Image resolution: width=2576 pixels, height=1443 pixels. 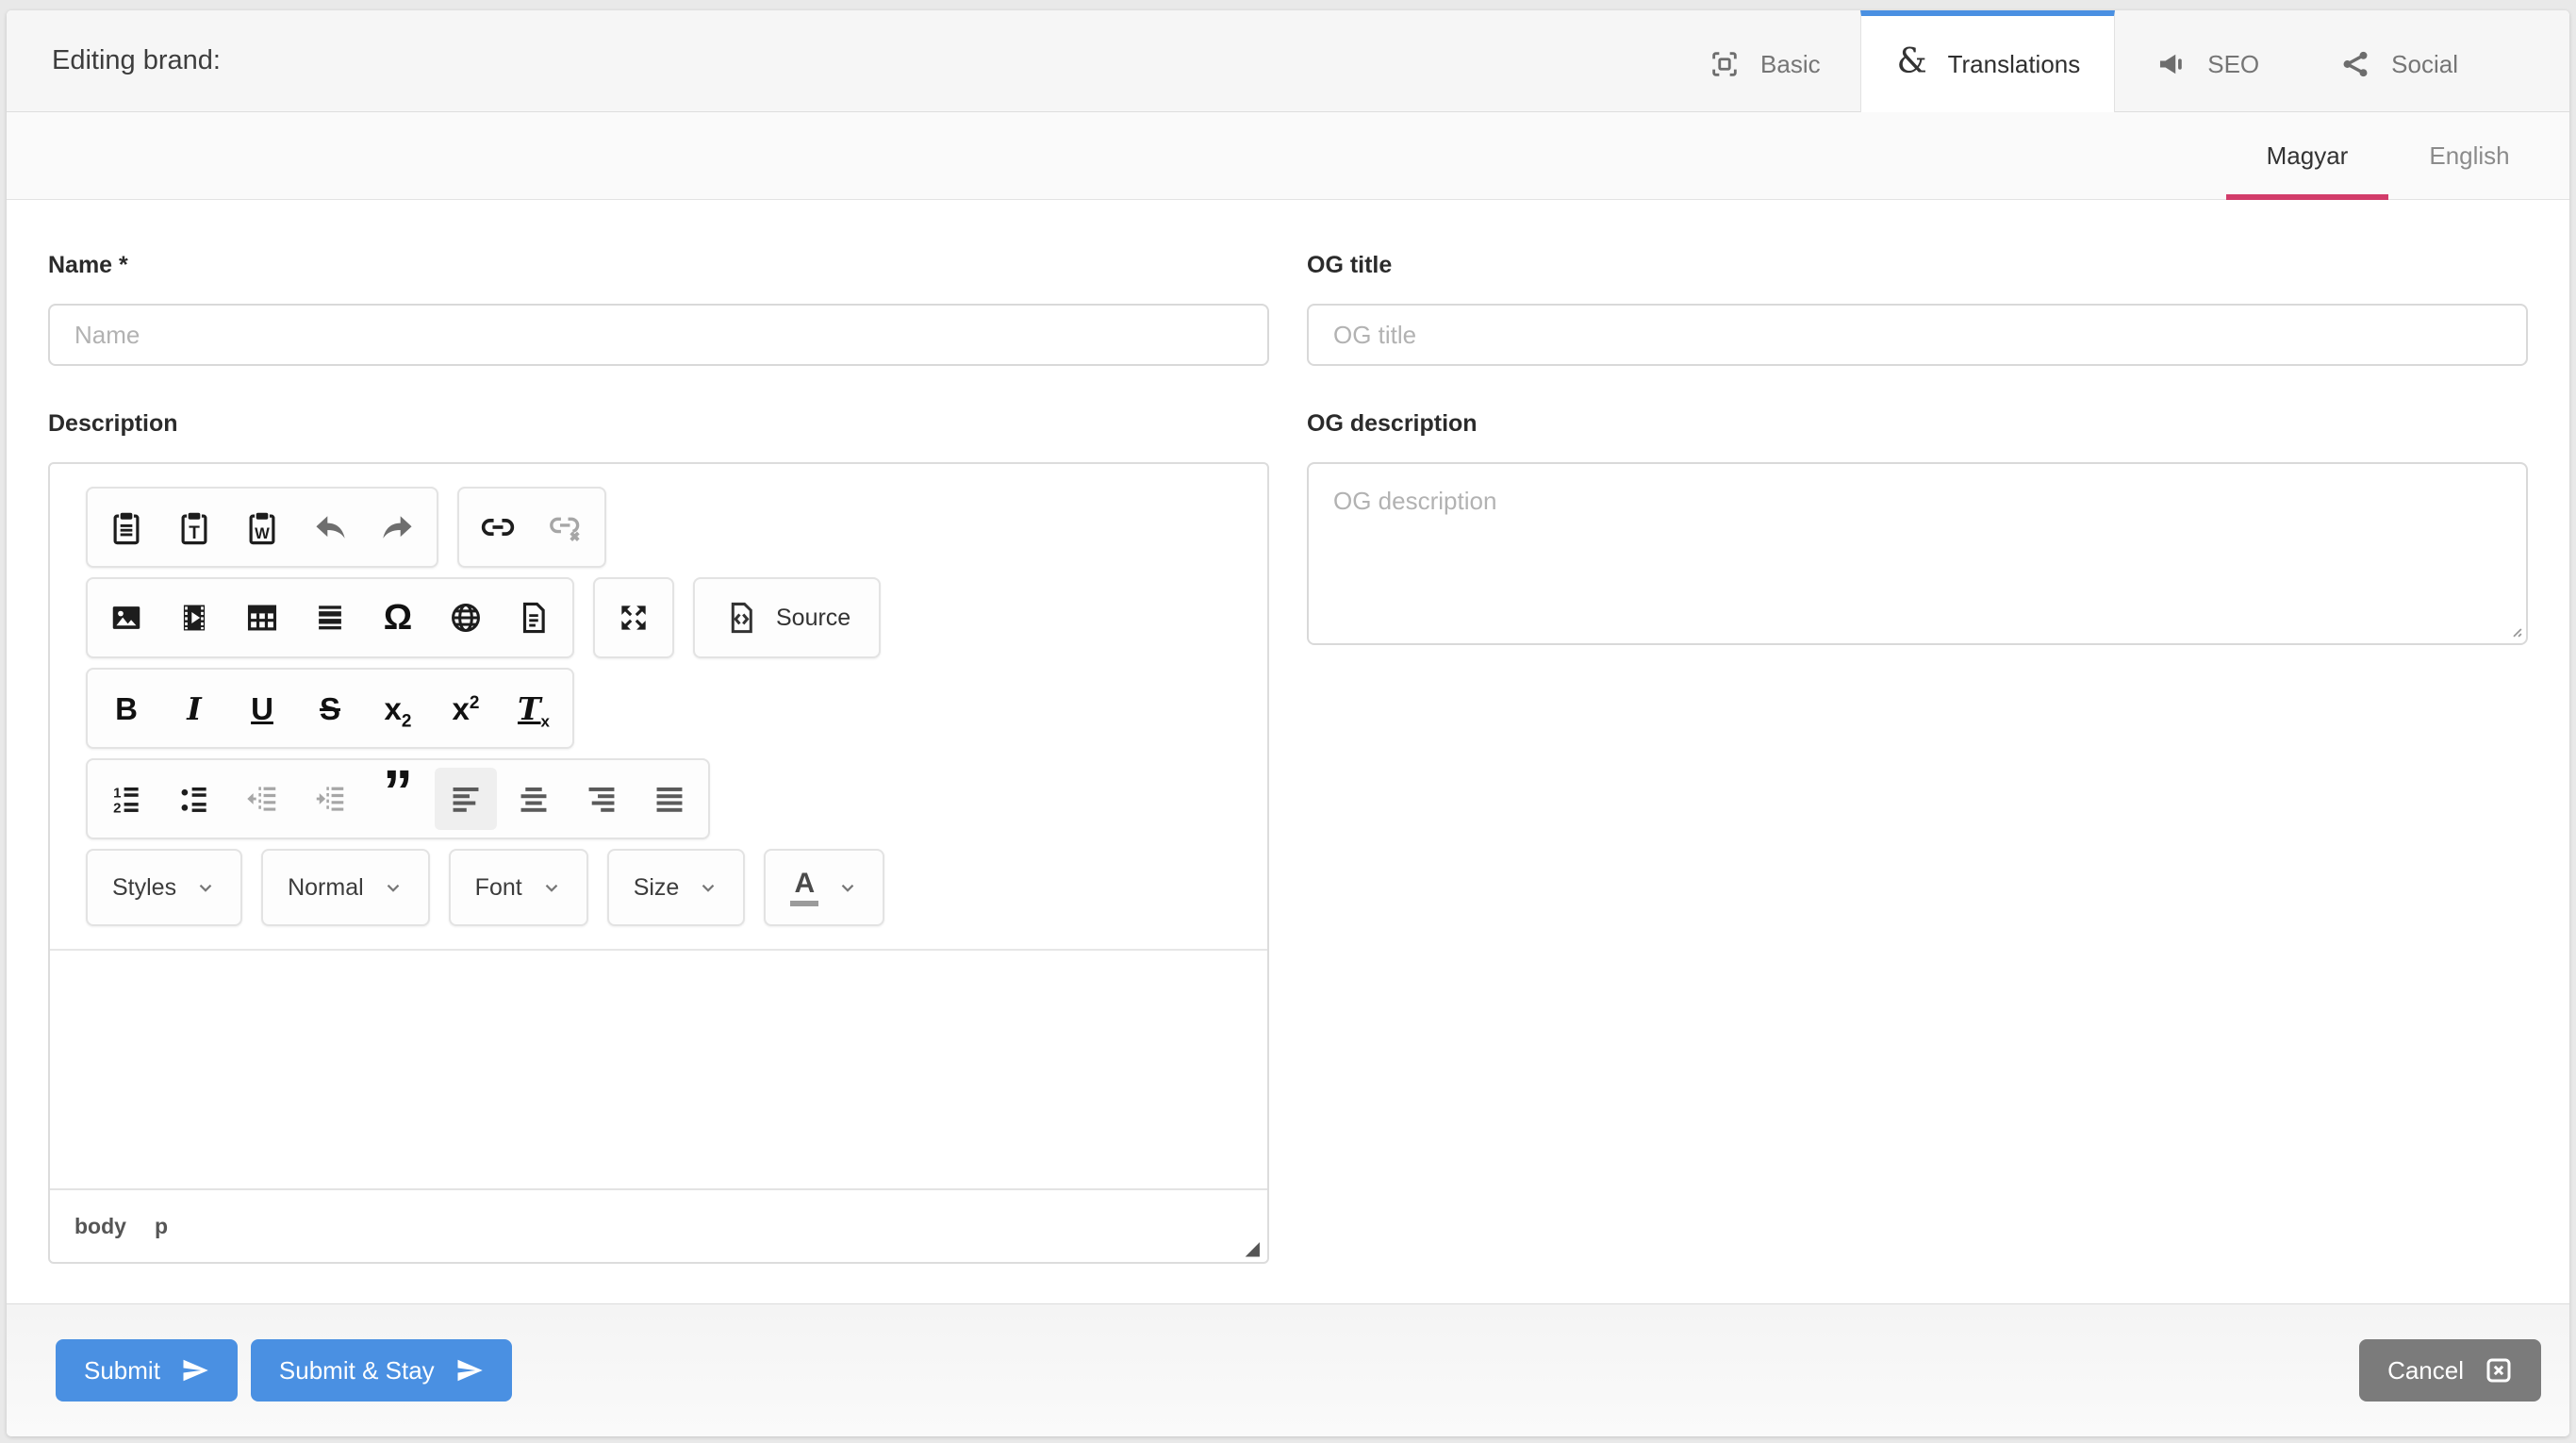 What do you see at coordinates (1917, 335) in the screenshot?
I see `og-title-input` at bounding box center [1917, 335].